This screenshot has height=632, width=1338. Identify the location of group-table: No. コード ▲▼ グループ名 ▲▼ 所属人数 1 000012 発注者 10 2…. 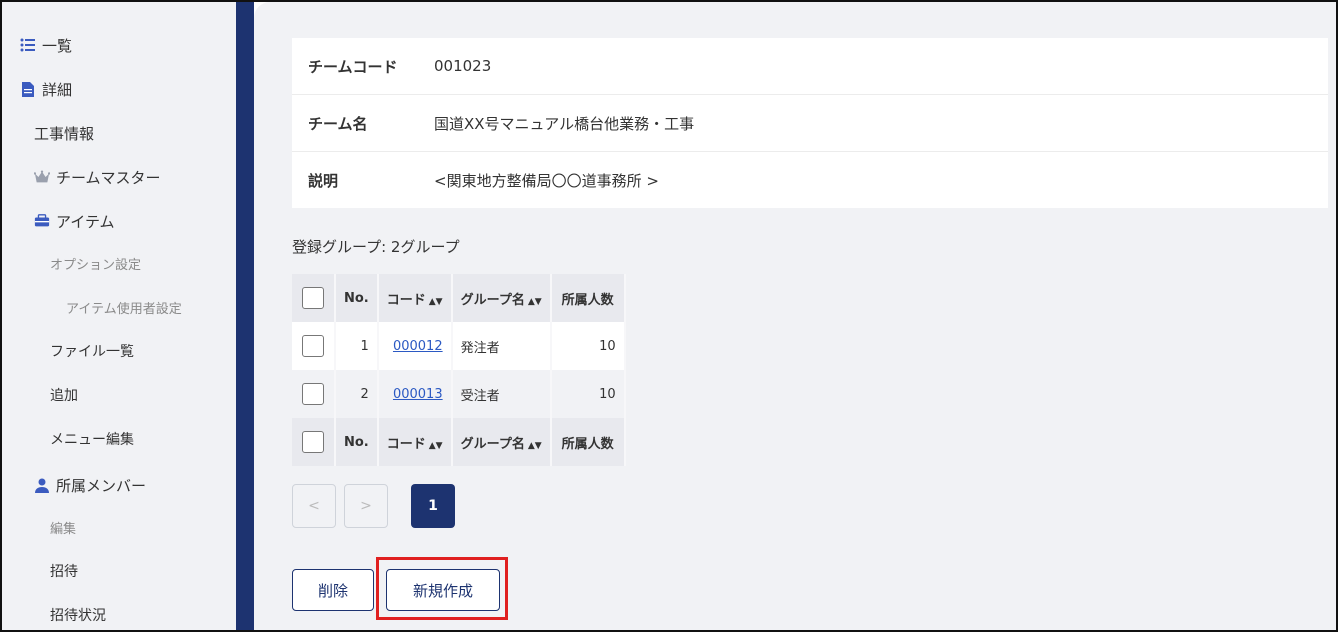
(459, 370).